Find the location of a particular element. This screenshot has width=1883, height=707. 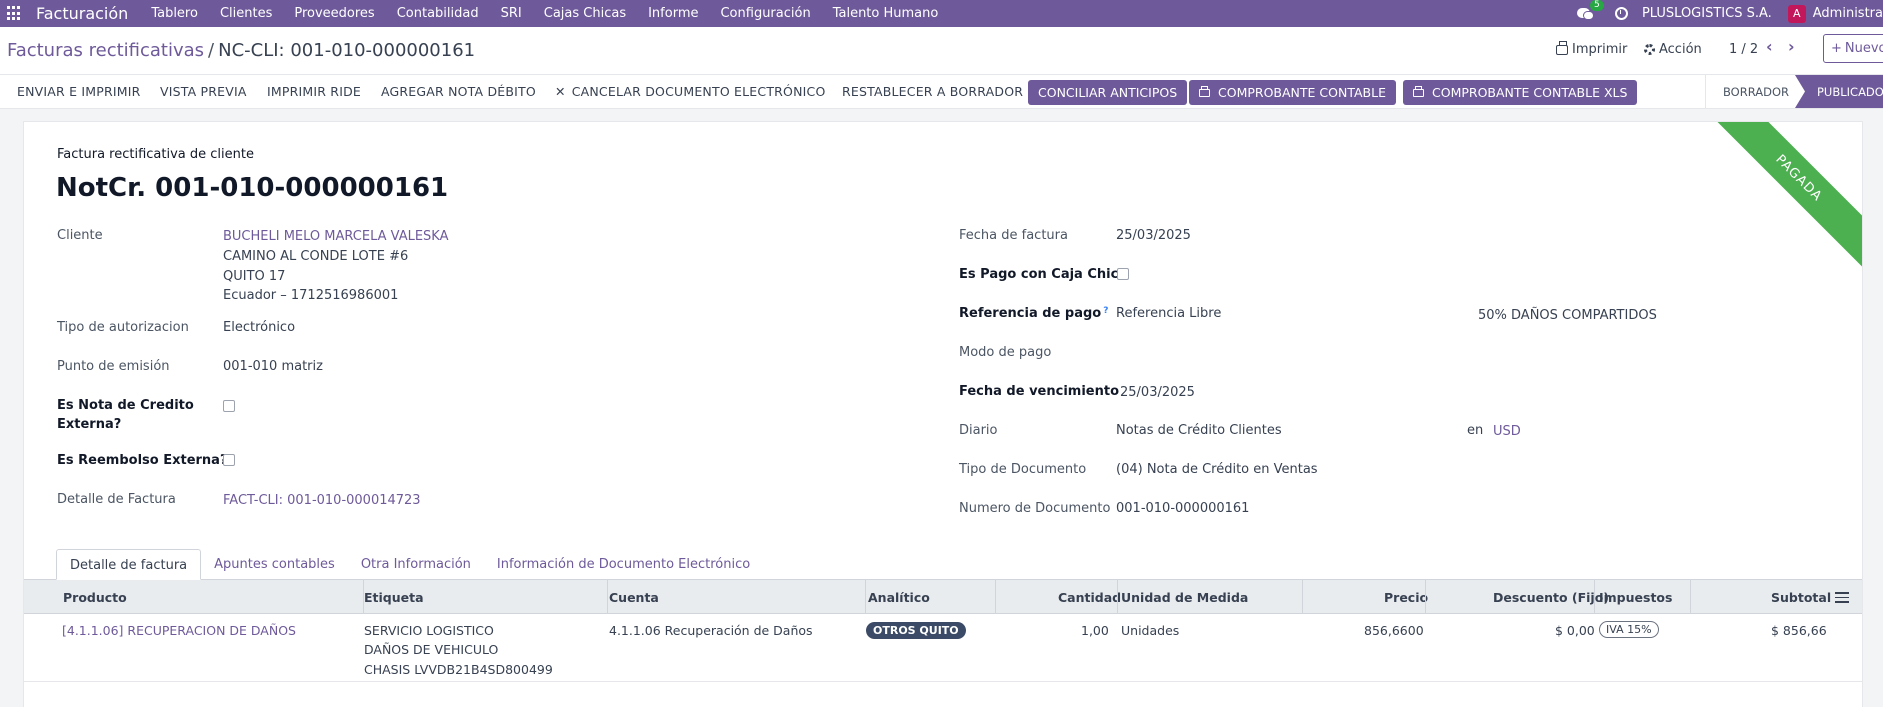

fecha-vencimiento-value: 25/03/2025 is located at coordinates (1157, 392).